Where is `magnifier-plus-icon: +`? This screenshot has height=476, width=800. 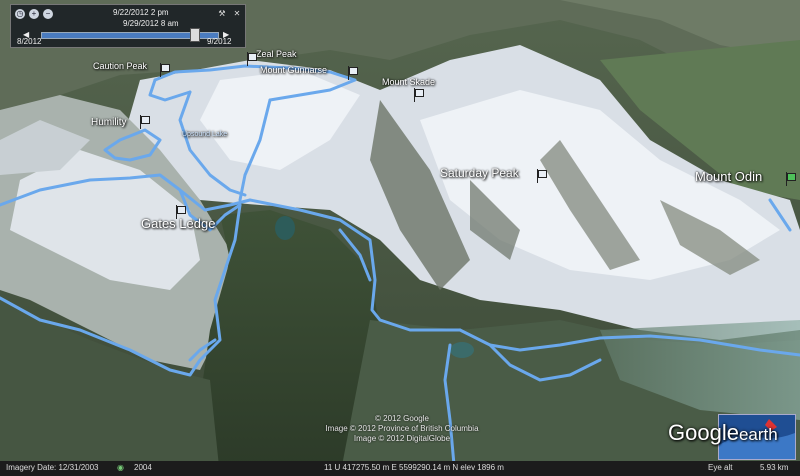 magnifier-plus-icon: + is located at coordinates (34, 14).